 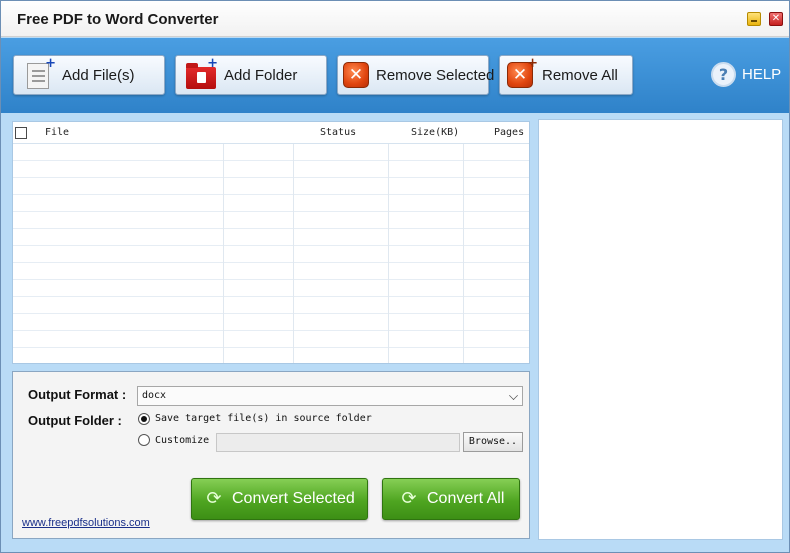 I want to click on chevron-down-icon, so click(x=513, y=395).